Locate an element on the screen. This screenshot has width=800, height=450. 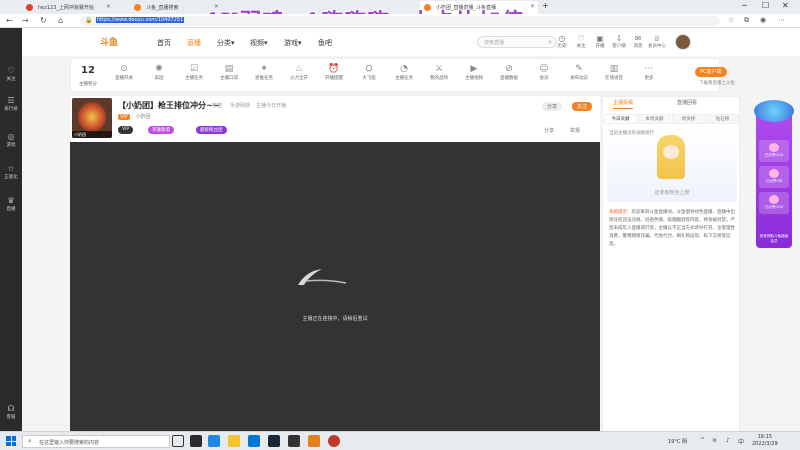
promo-item: 已点赞0/10 is located at coordinates (774, 151).